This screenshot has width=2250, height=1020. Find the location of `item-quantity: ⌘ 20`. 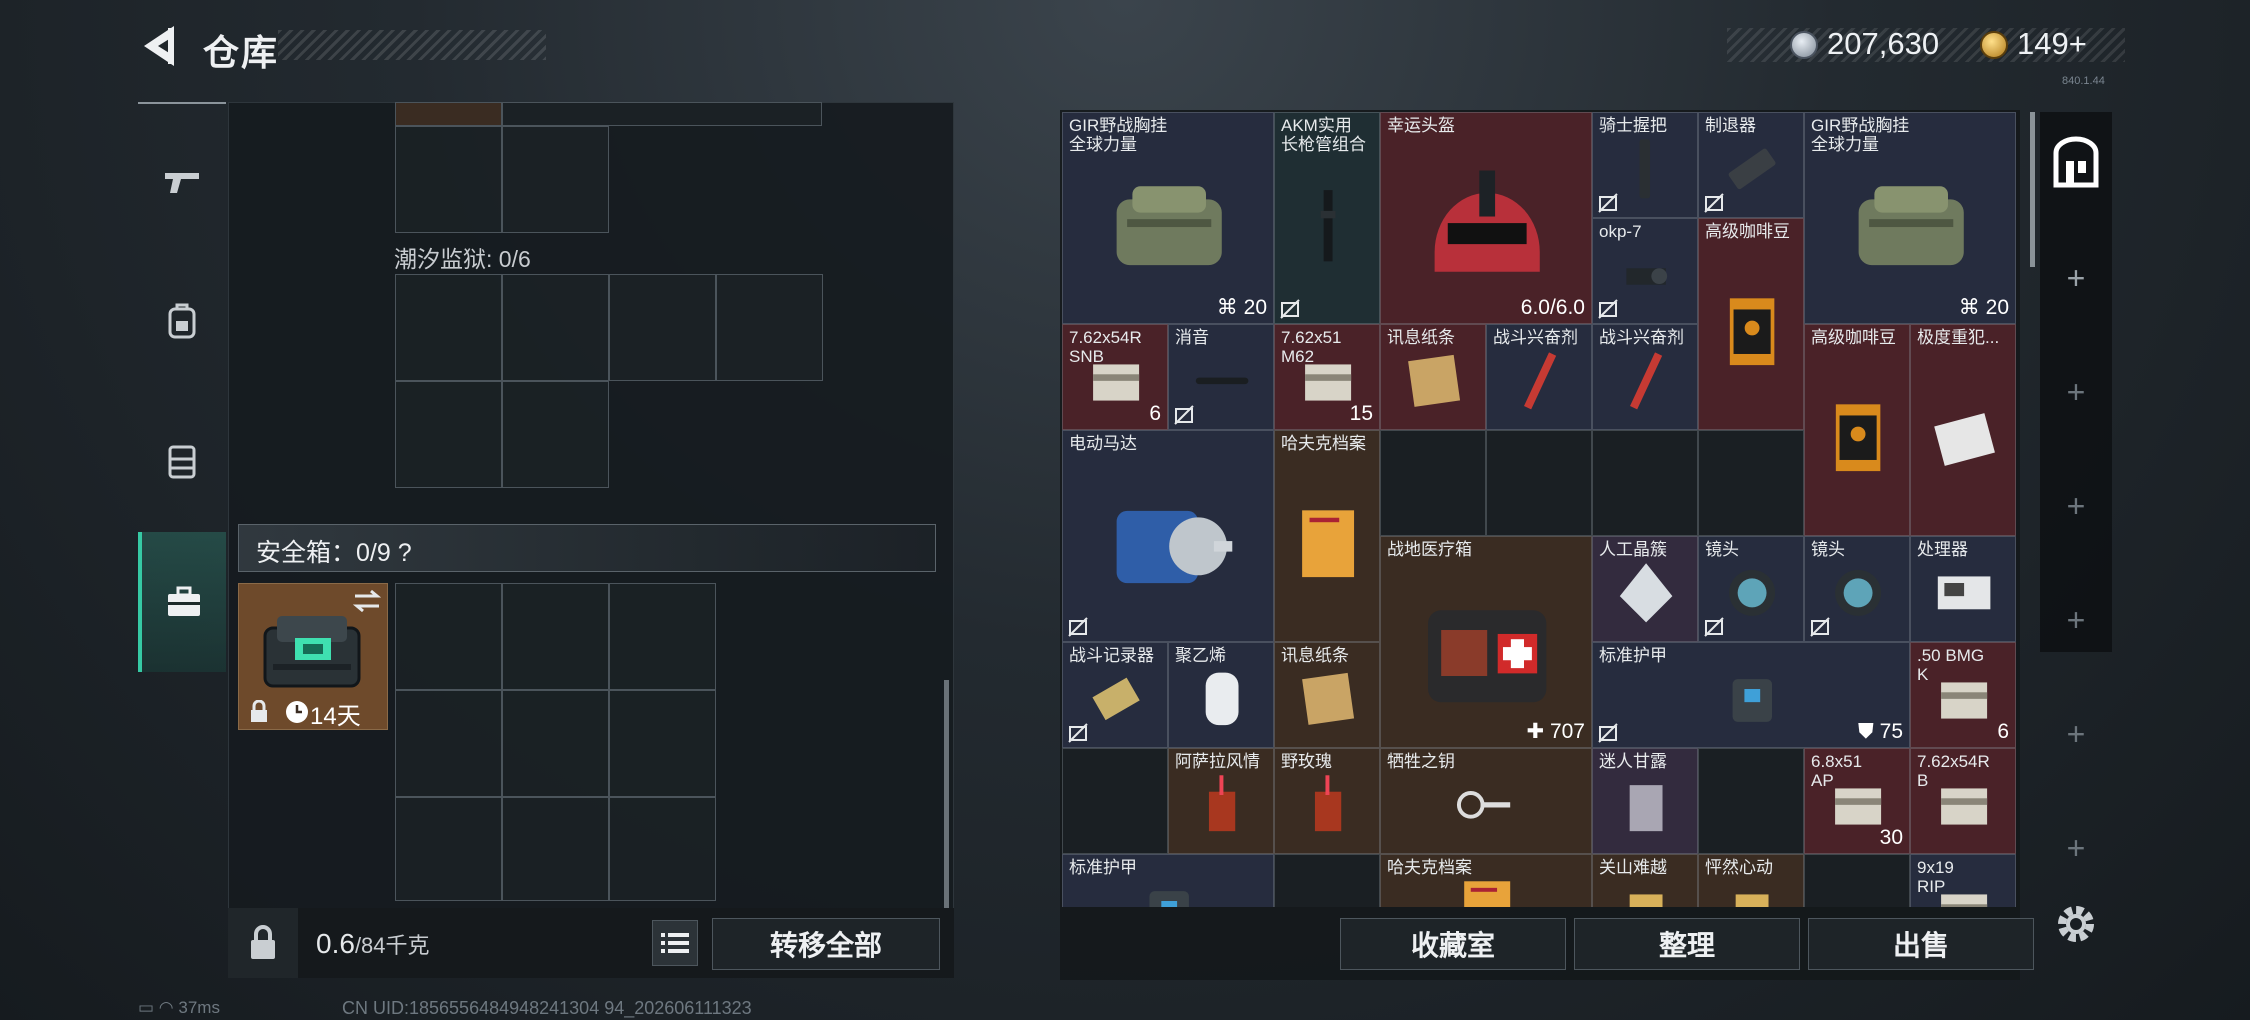

item-quantity: ⌘ 20 is located at coordinates (1241, 307).